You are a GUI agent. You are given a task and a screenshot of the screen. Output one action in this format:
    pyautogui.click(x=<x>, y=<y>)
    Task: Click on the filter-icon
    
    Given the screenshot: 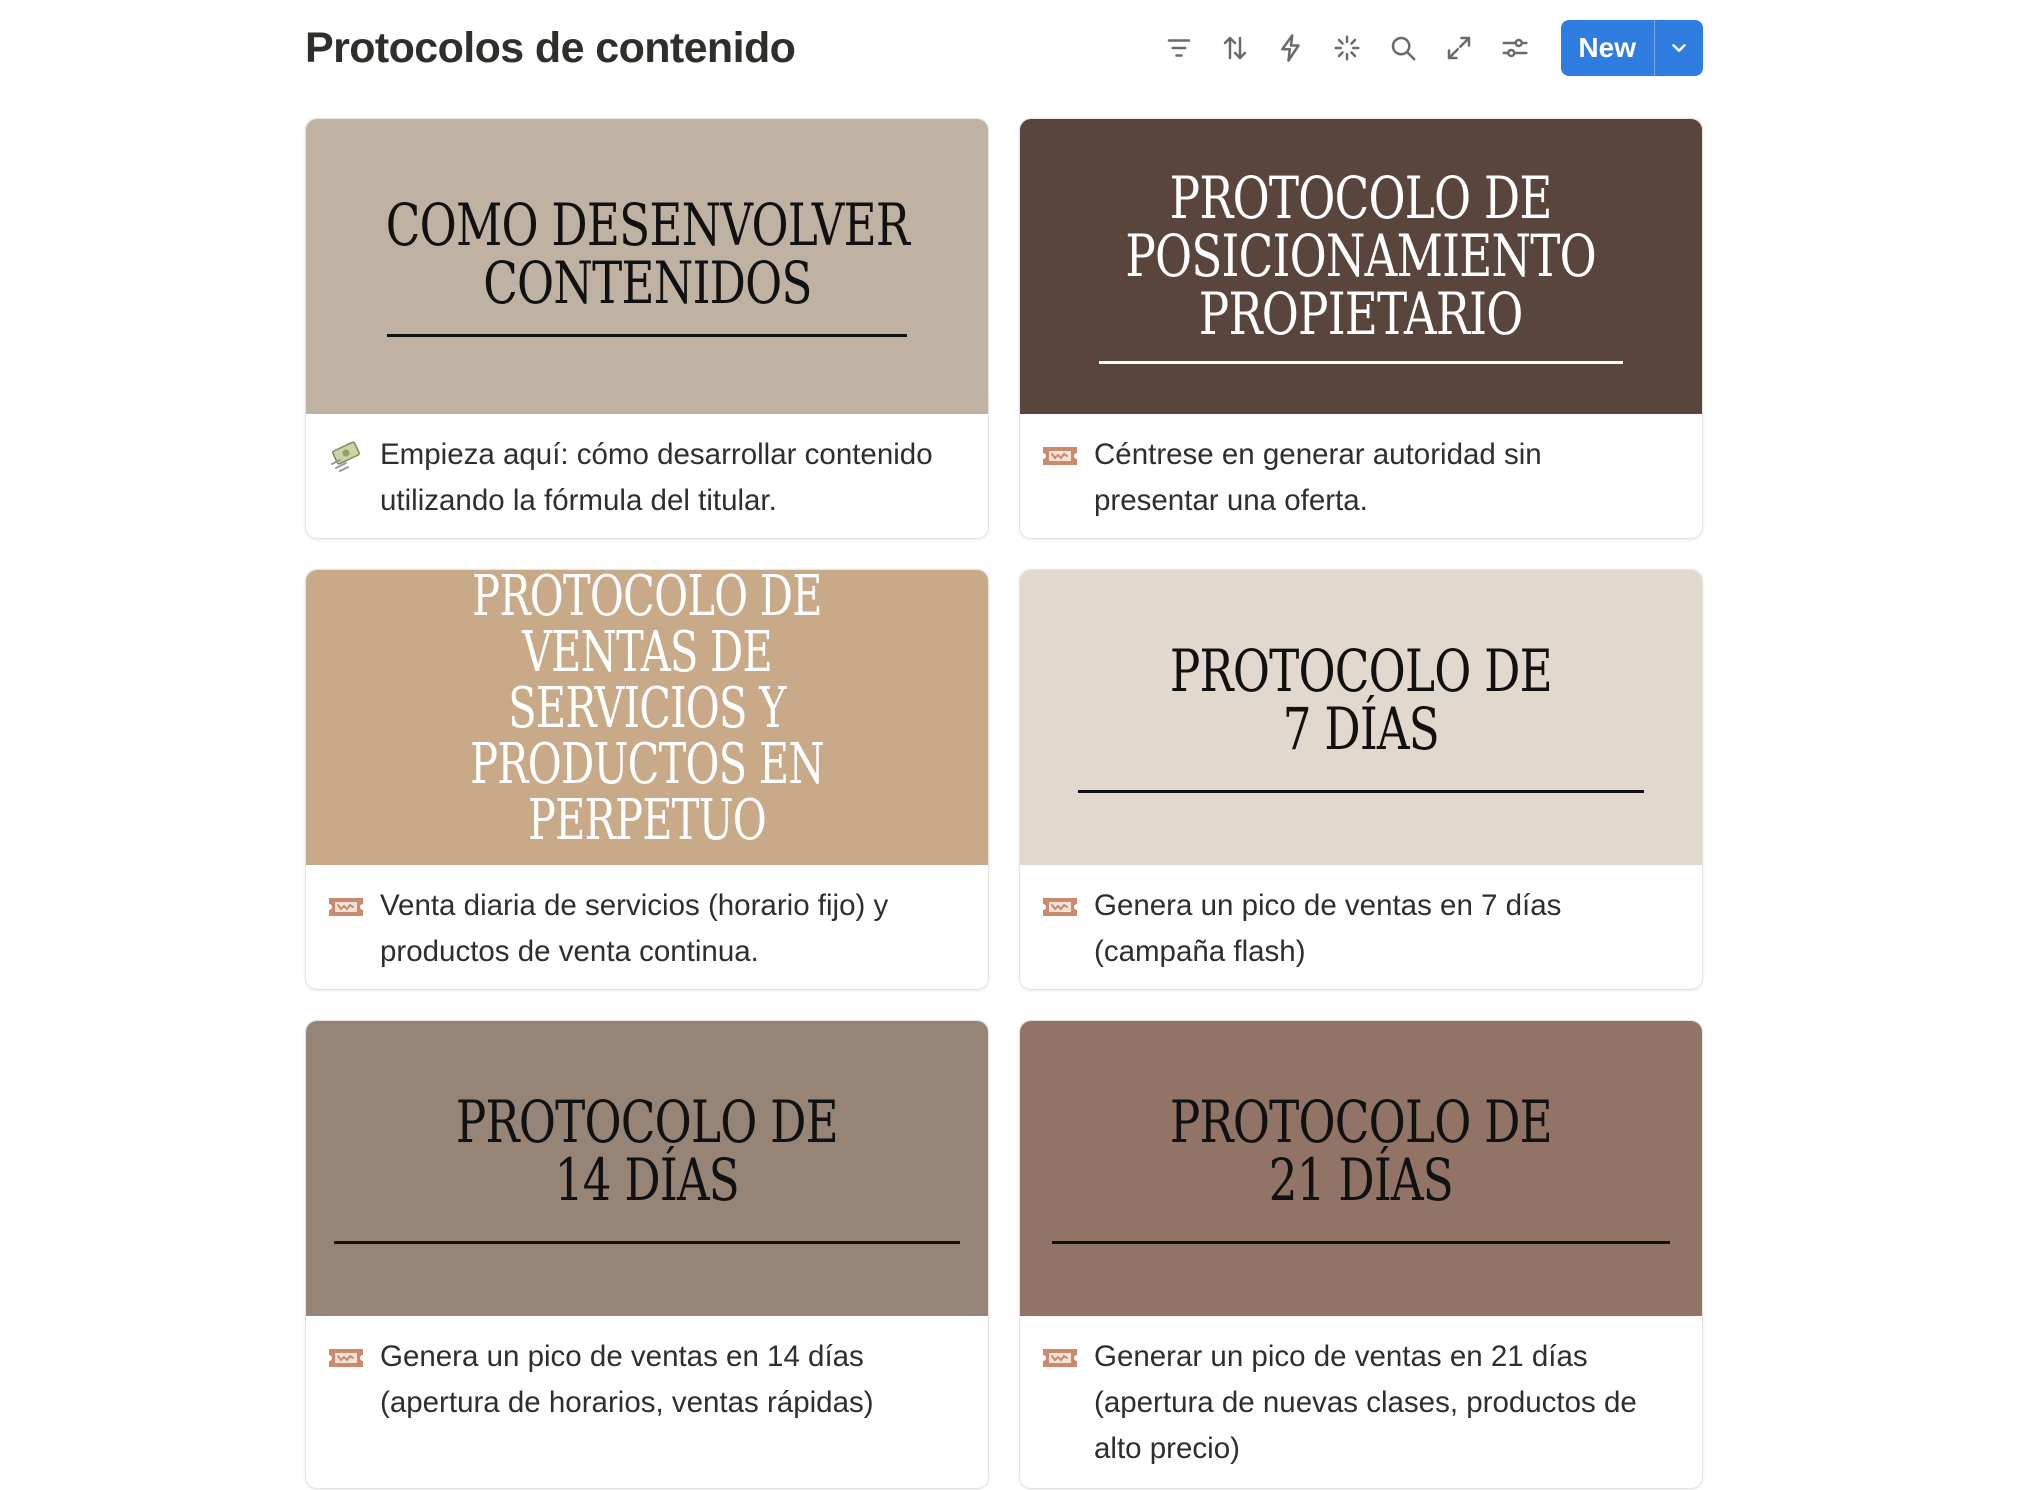 What is the action you would take?
    pyautogui.click(x=1179, y=48)
    